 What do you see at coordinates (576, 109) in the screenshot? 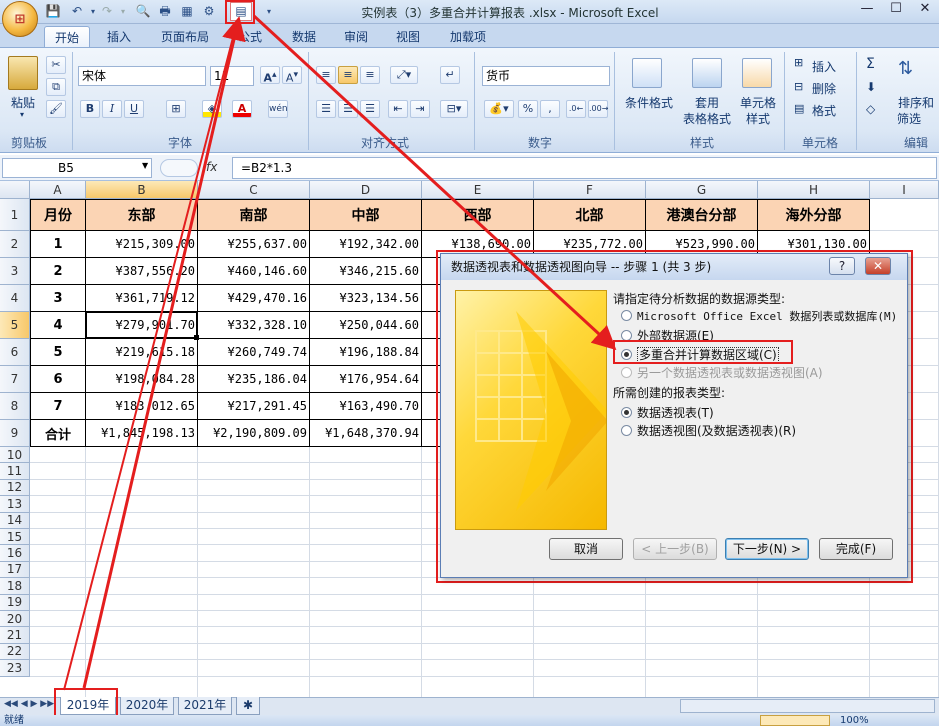
I see `increase-decimal-icon: .0←` at bounding box center [576, 109].